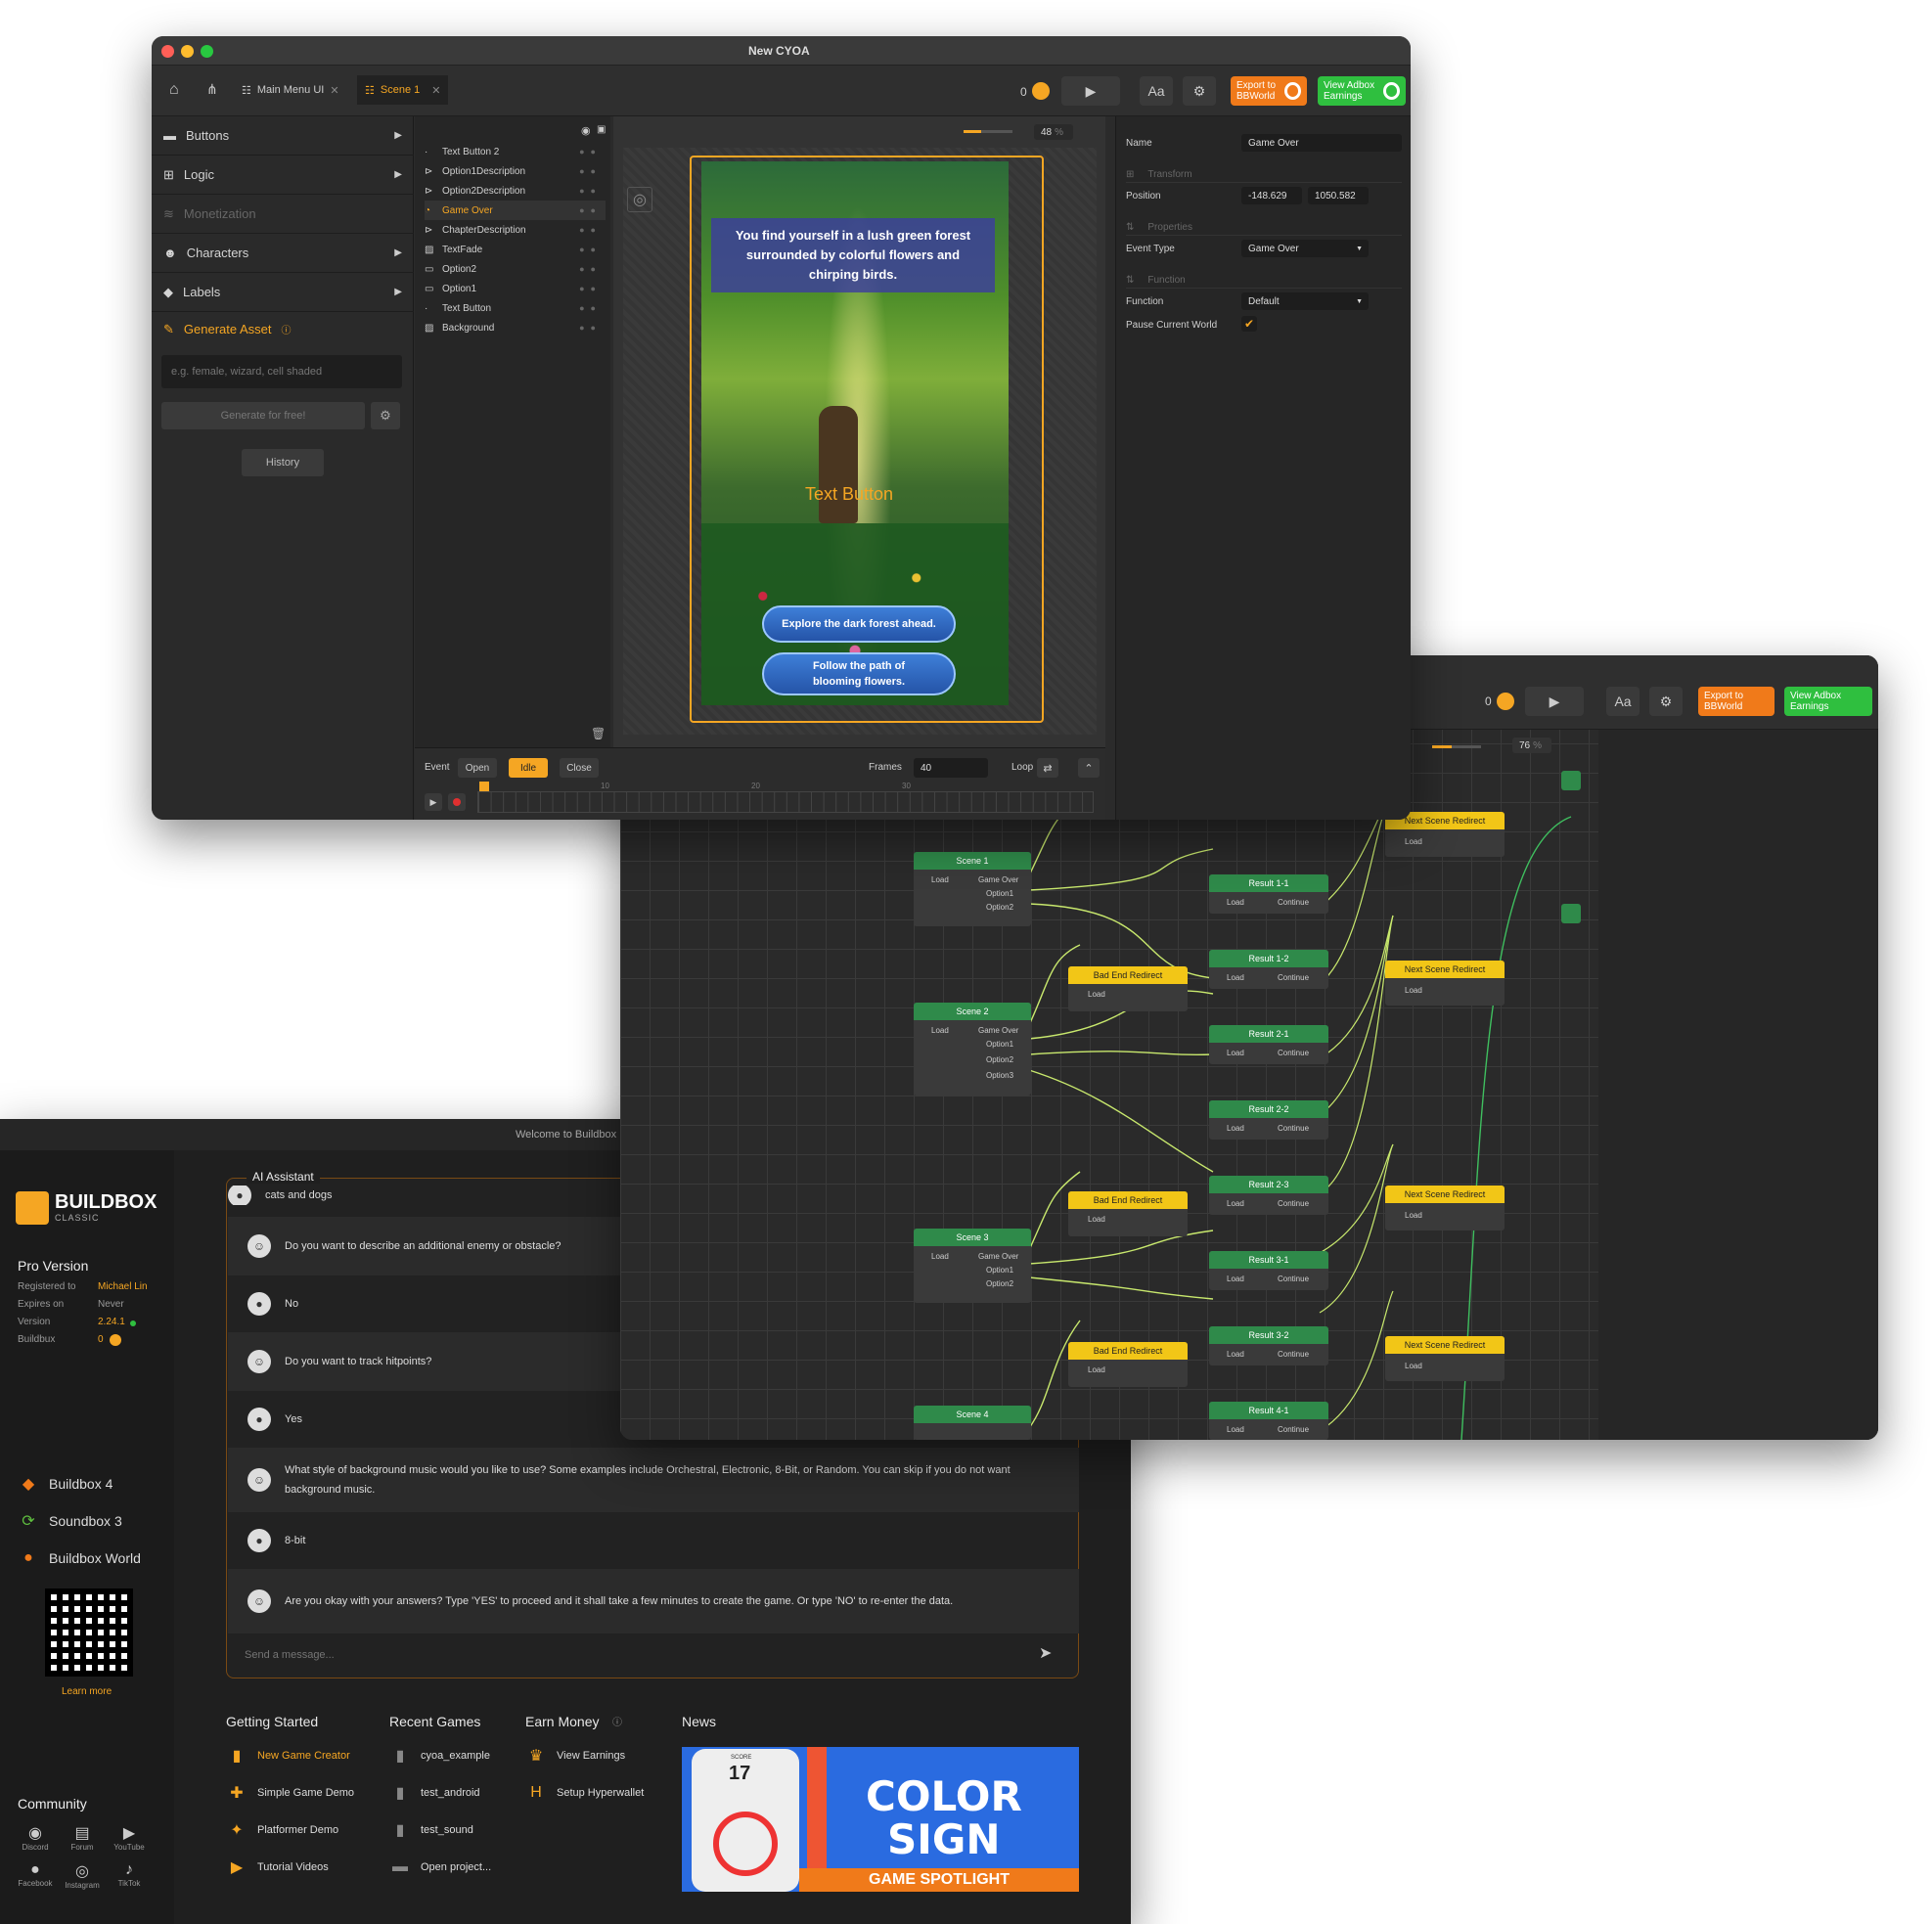 Image resolution: width=1932 pixels, height=1924 pixels. I want to click on tab-main-menu-ui: ☷ Main Menu UI ✕, so click(290, 90).